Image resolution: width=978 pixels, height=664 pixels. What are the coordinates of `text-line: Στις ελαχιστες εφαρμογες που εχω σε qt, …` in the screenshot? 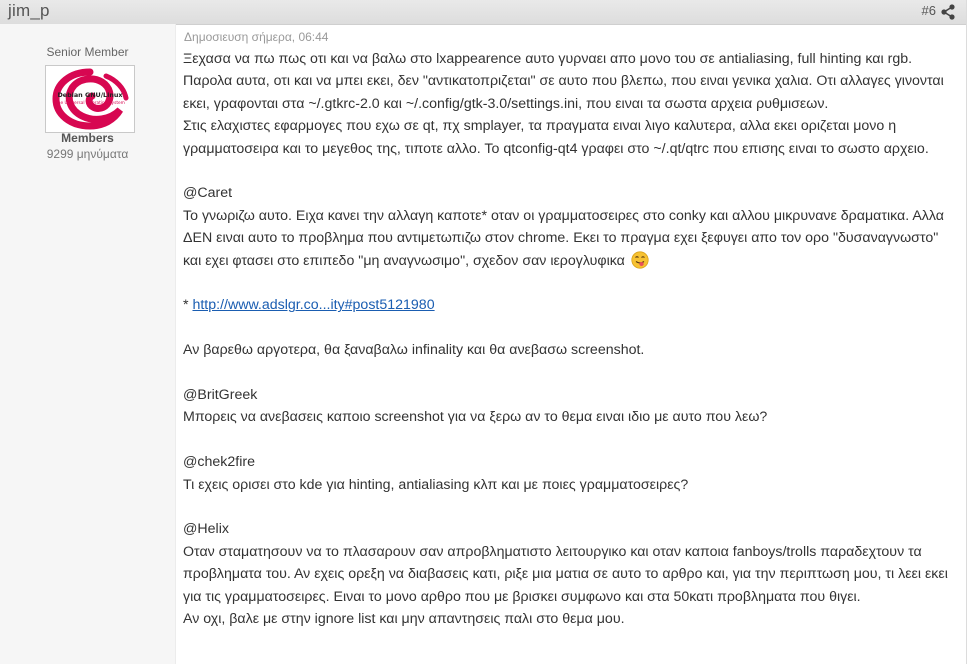 It's located at (540, 126).